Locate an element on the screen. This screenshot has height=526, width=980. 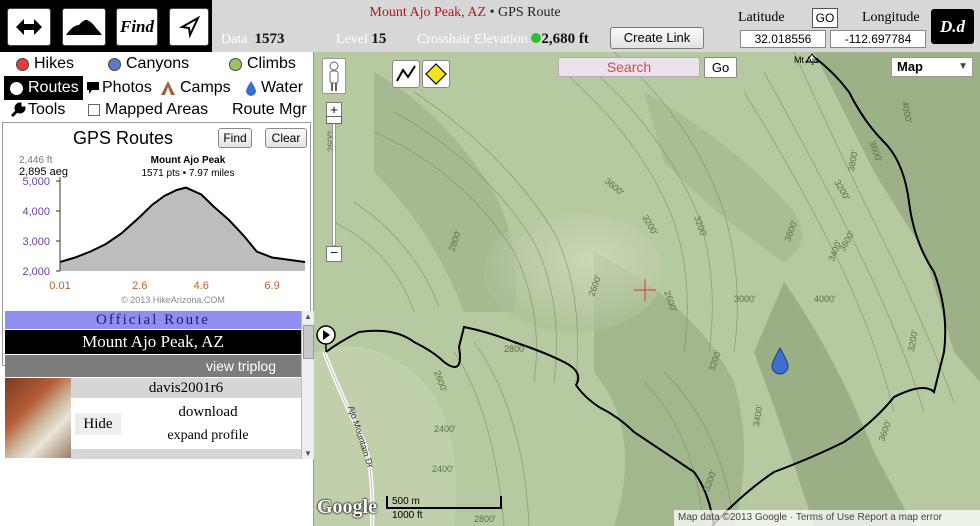
find-button: Find is located at coordinates (137, 27).